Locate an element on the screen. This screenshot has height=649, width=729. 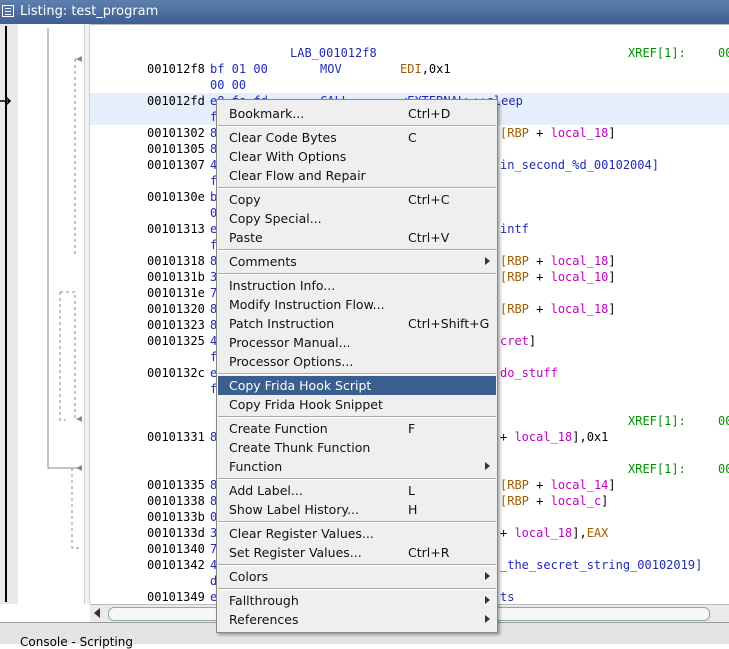
instruction-address: 00101302 is located at coordinates (176, 133).